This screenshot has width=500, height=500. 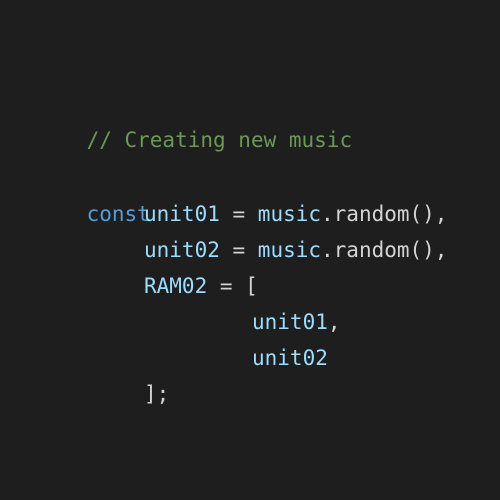 I want to click on const-keyword-line: const, so click(x=93, y=193).